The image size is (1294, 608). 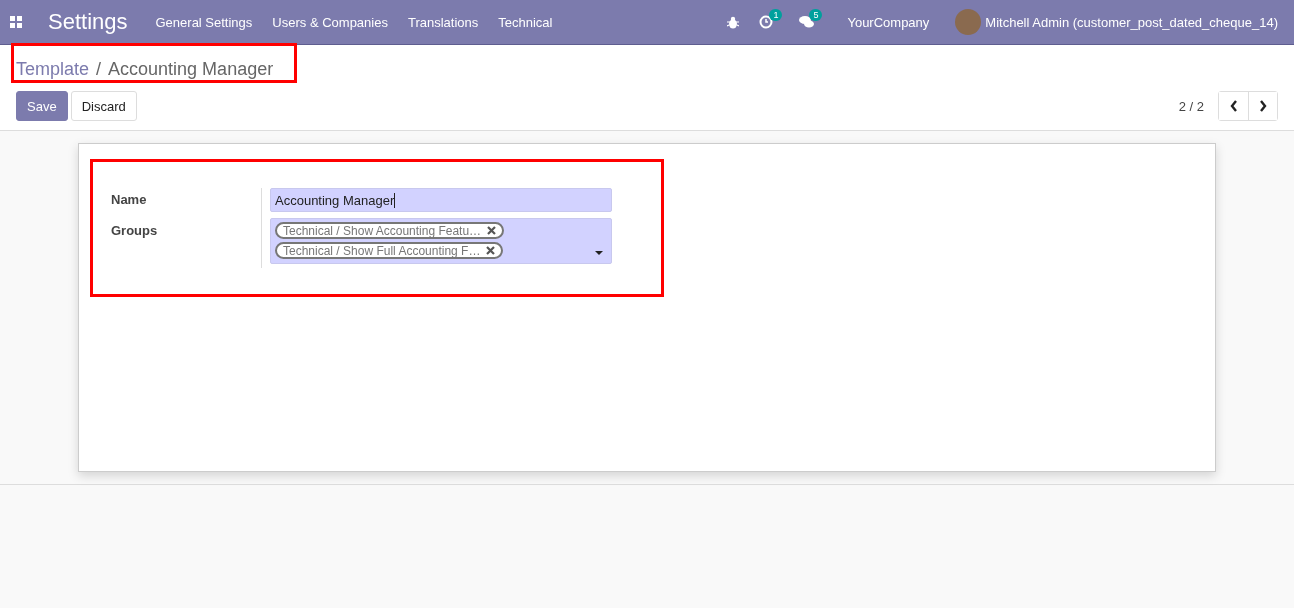 What do you see at coordinates (135, 230) in the screenshot?
I see `field-label: Groups` at bounding box center [135, 230].